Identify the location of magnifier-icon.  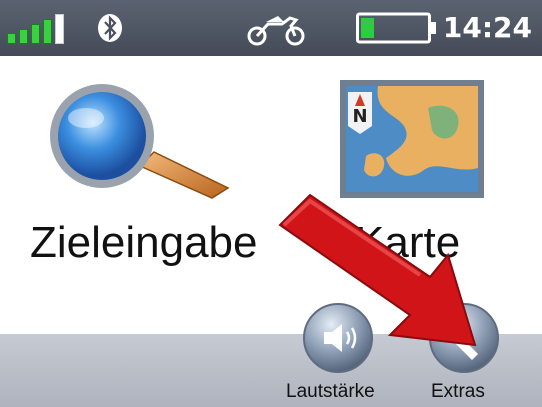
(140, 141).